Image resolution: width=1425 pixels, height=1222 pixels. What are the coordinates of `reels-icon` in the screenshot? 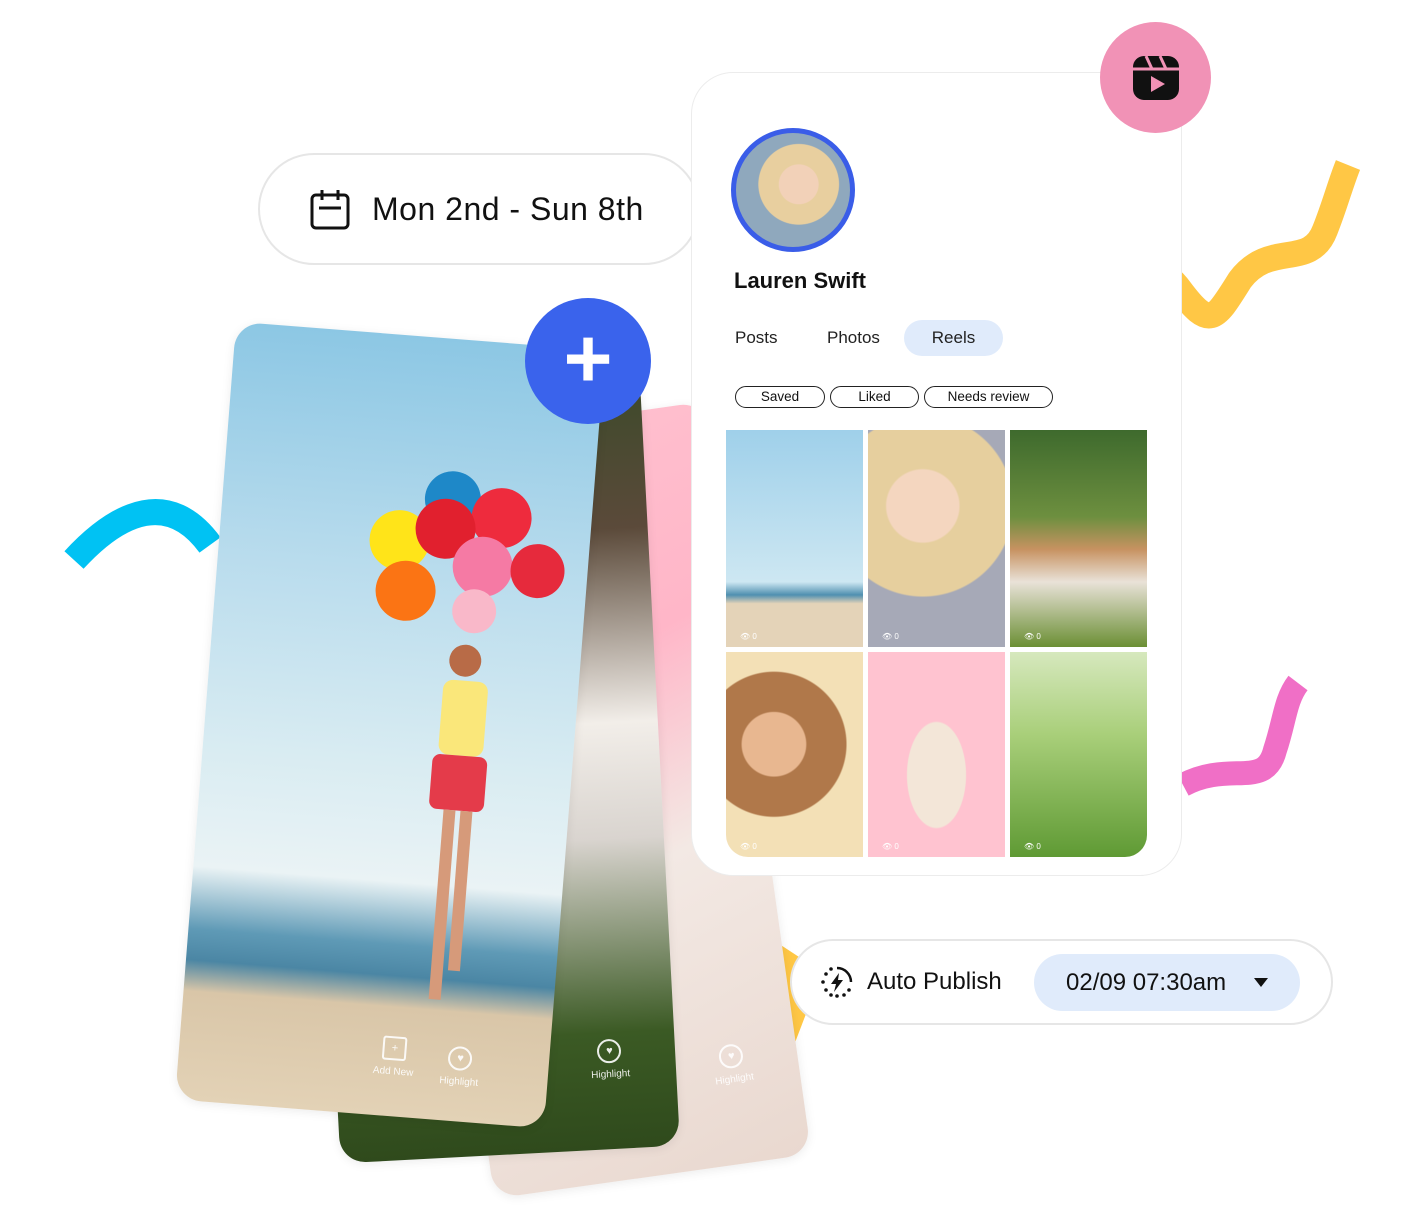 It's located at (1155, 77).